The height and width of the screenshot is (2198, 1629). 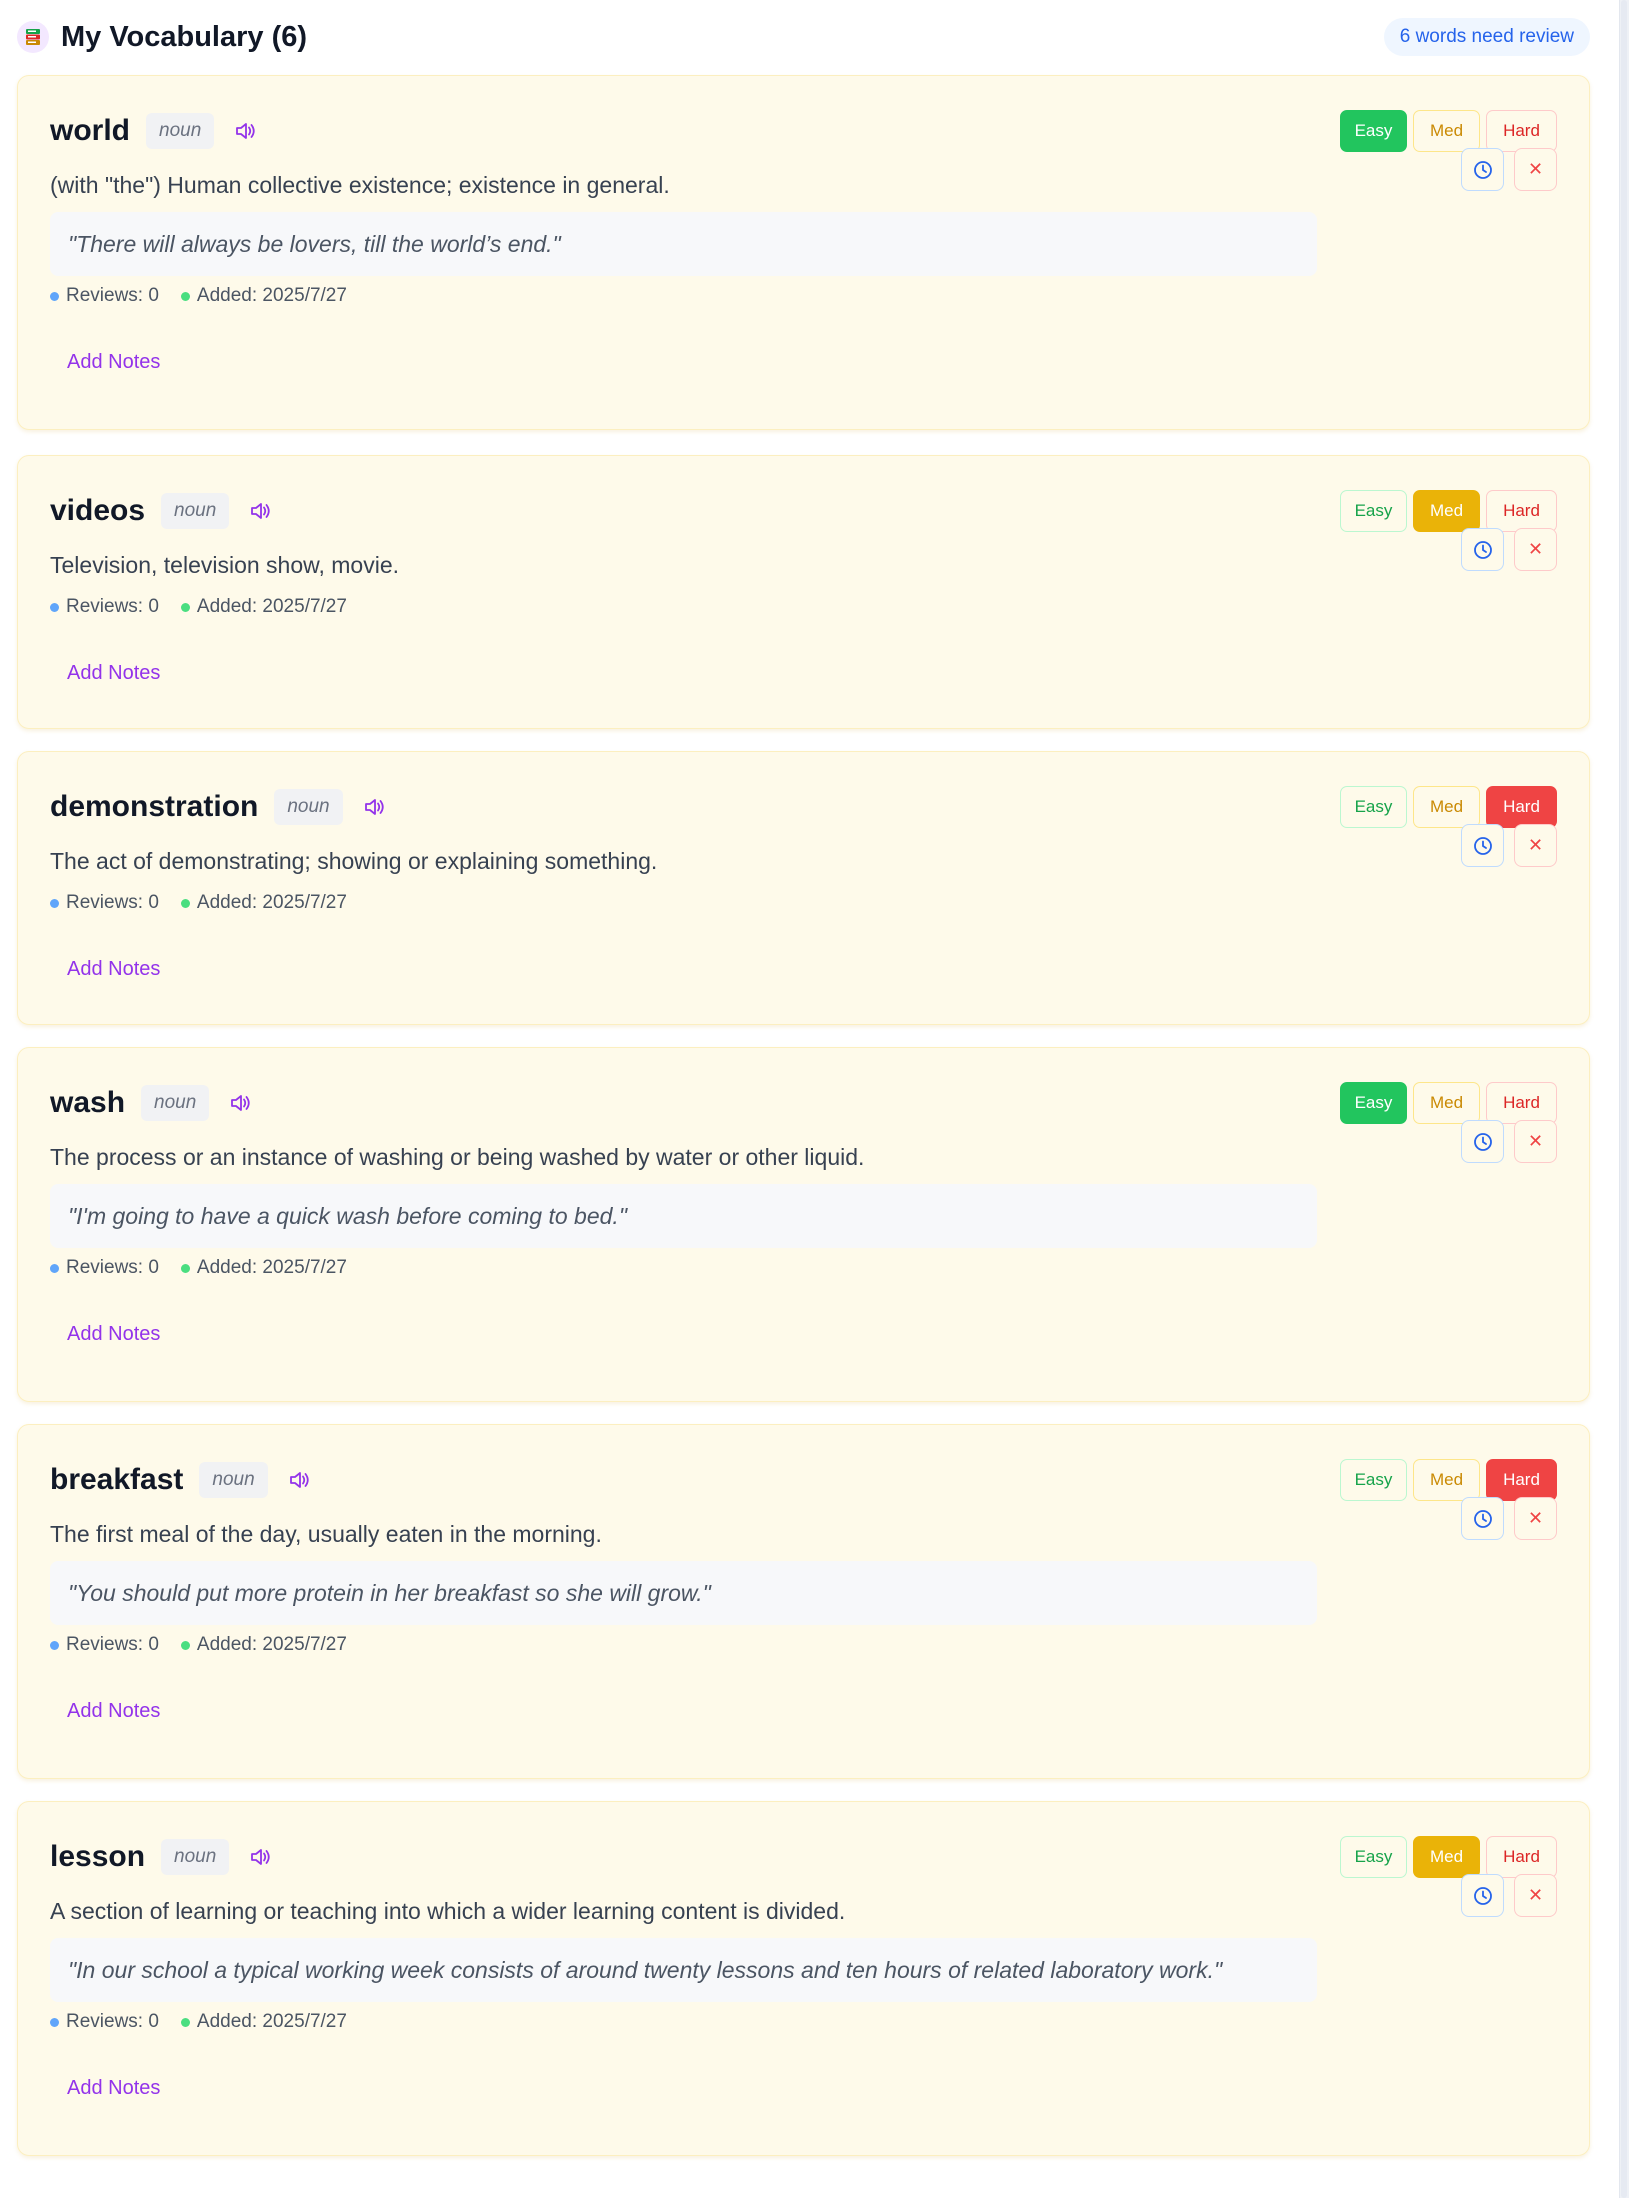 I want to click on scrollbar, so click(x=1624, y=1099).